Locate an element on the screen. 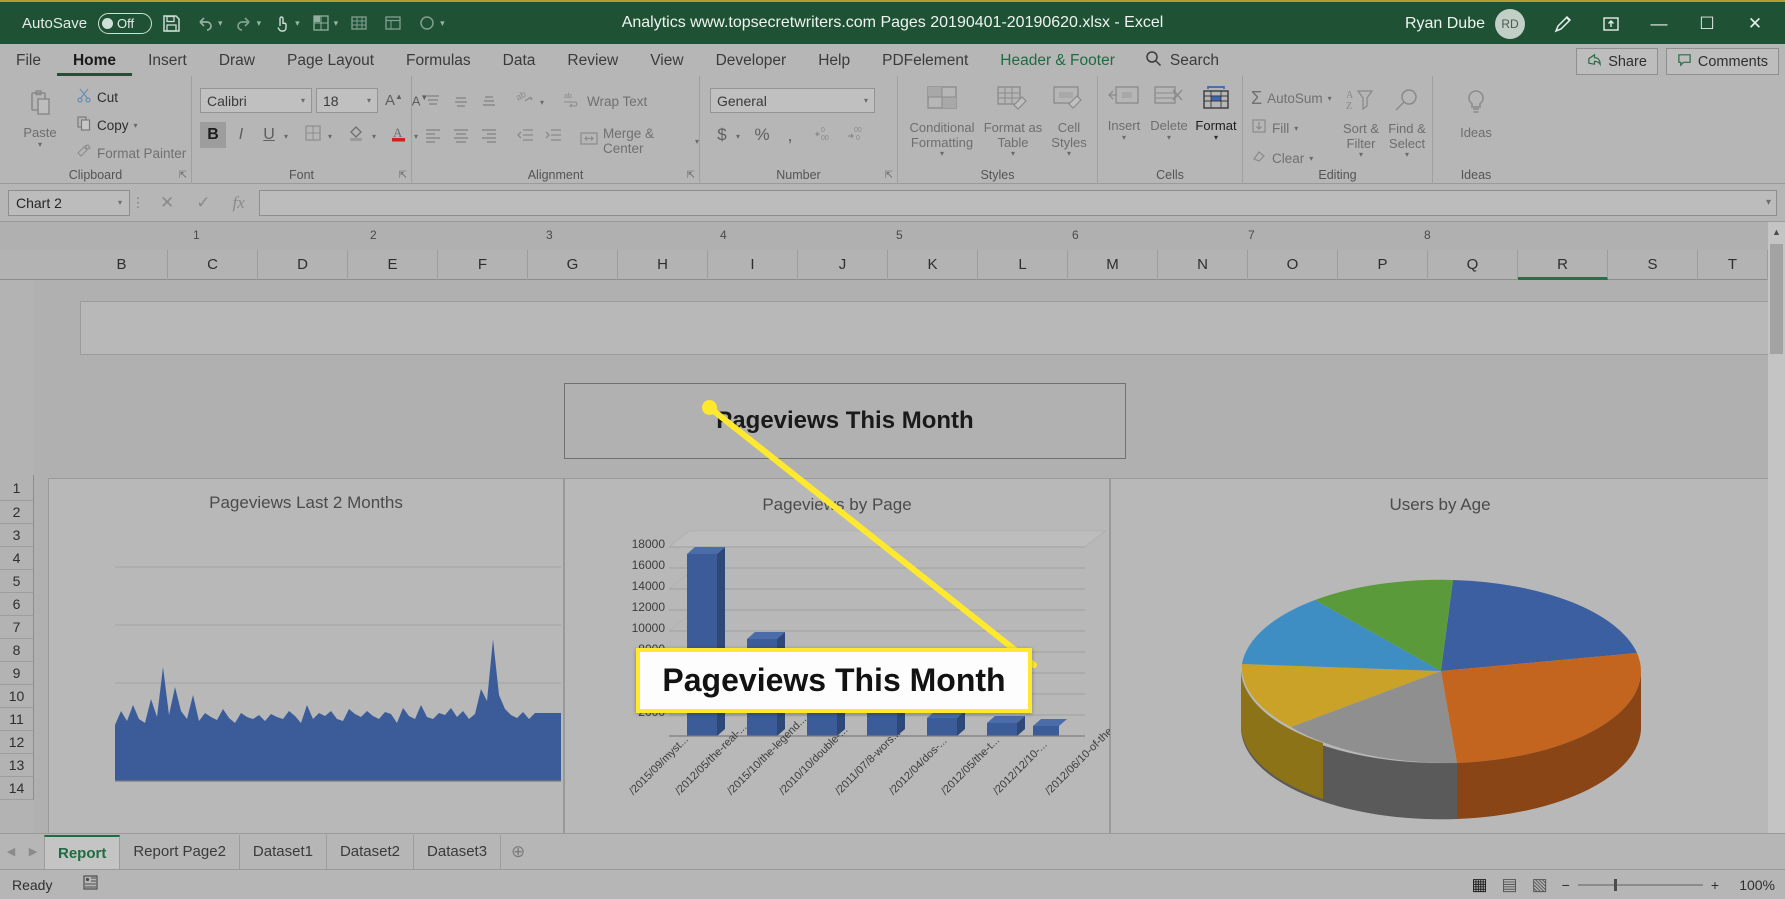 The height and width of the screenshot is (899, 1785). currency-button: $ is located at coordinates (722, 135).